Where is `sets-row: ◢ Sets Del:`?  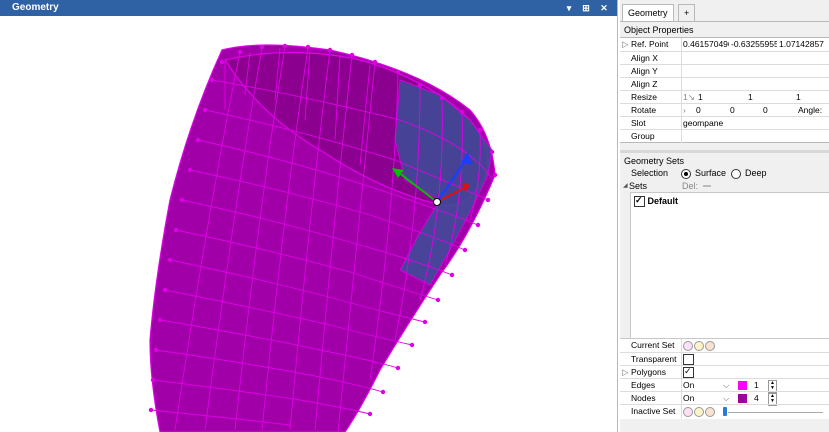
sets-row: ◢ Sets Del: is located at coordinates (724, 186).